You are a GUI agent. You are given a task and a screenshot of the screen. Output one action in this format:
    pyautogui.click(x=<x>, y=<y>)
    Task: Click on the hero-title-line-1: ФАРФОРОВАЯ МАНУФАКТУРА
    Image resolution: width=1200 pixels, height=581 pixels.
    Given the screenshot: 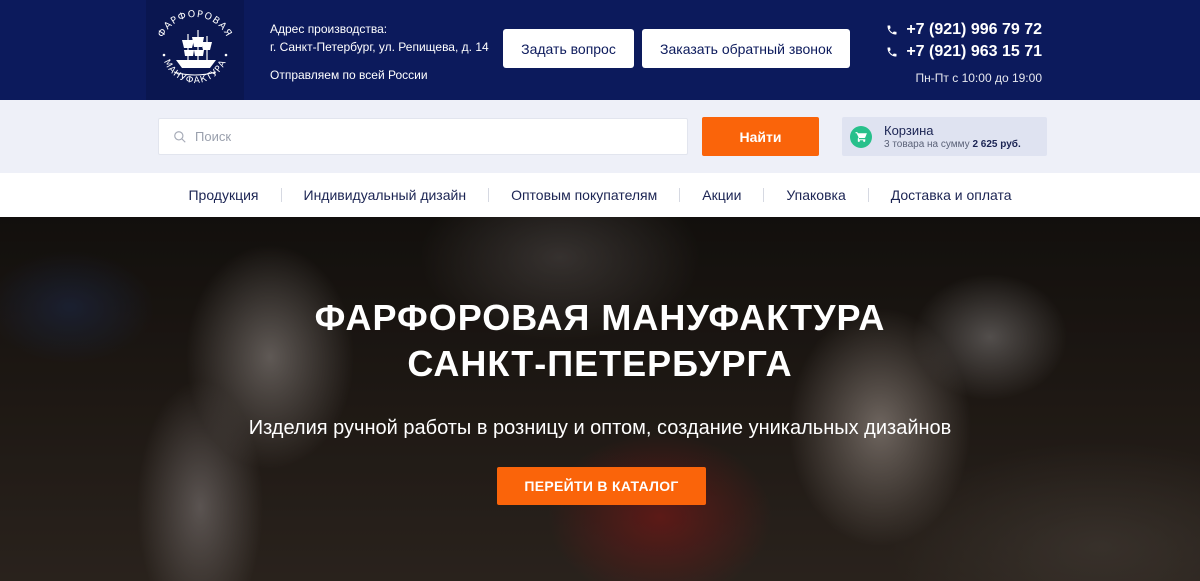 What is the action you would take?
    pyautogui.click(x=600, y=317)
    